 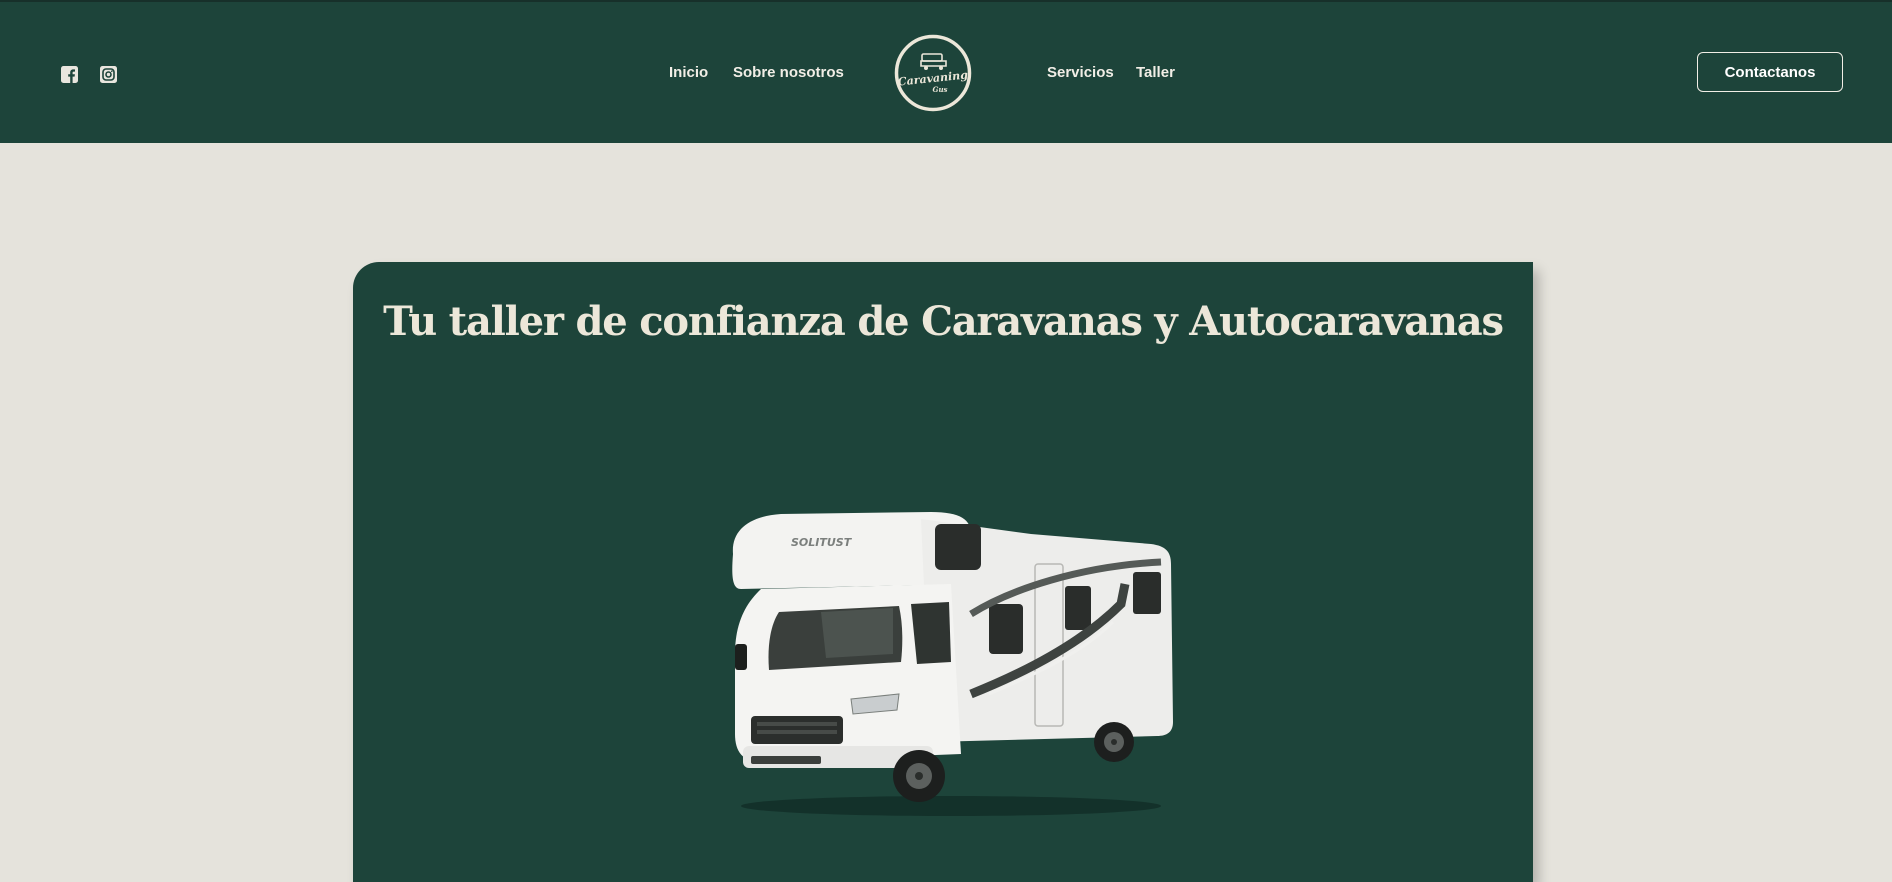 I want to click on caravaning-gus-logo: Caravaning Gus, so click(x=933, y=73).